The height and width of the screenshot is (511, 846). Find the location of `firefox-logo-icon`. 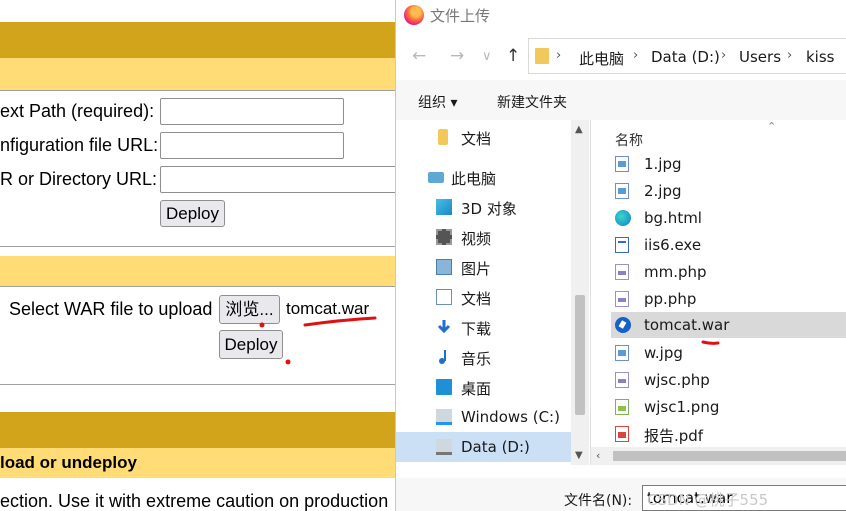

firefox-logo-icon is located at coordinates (414, 15).